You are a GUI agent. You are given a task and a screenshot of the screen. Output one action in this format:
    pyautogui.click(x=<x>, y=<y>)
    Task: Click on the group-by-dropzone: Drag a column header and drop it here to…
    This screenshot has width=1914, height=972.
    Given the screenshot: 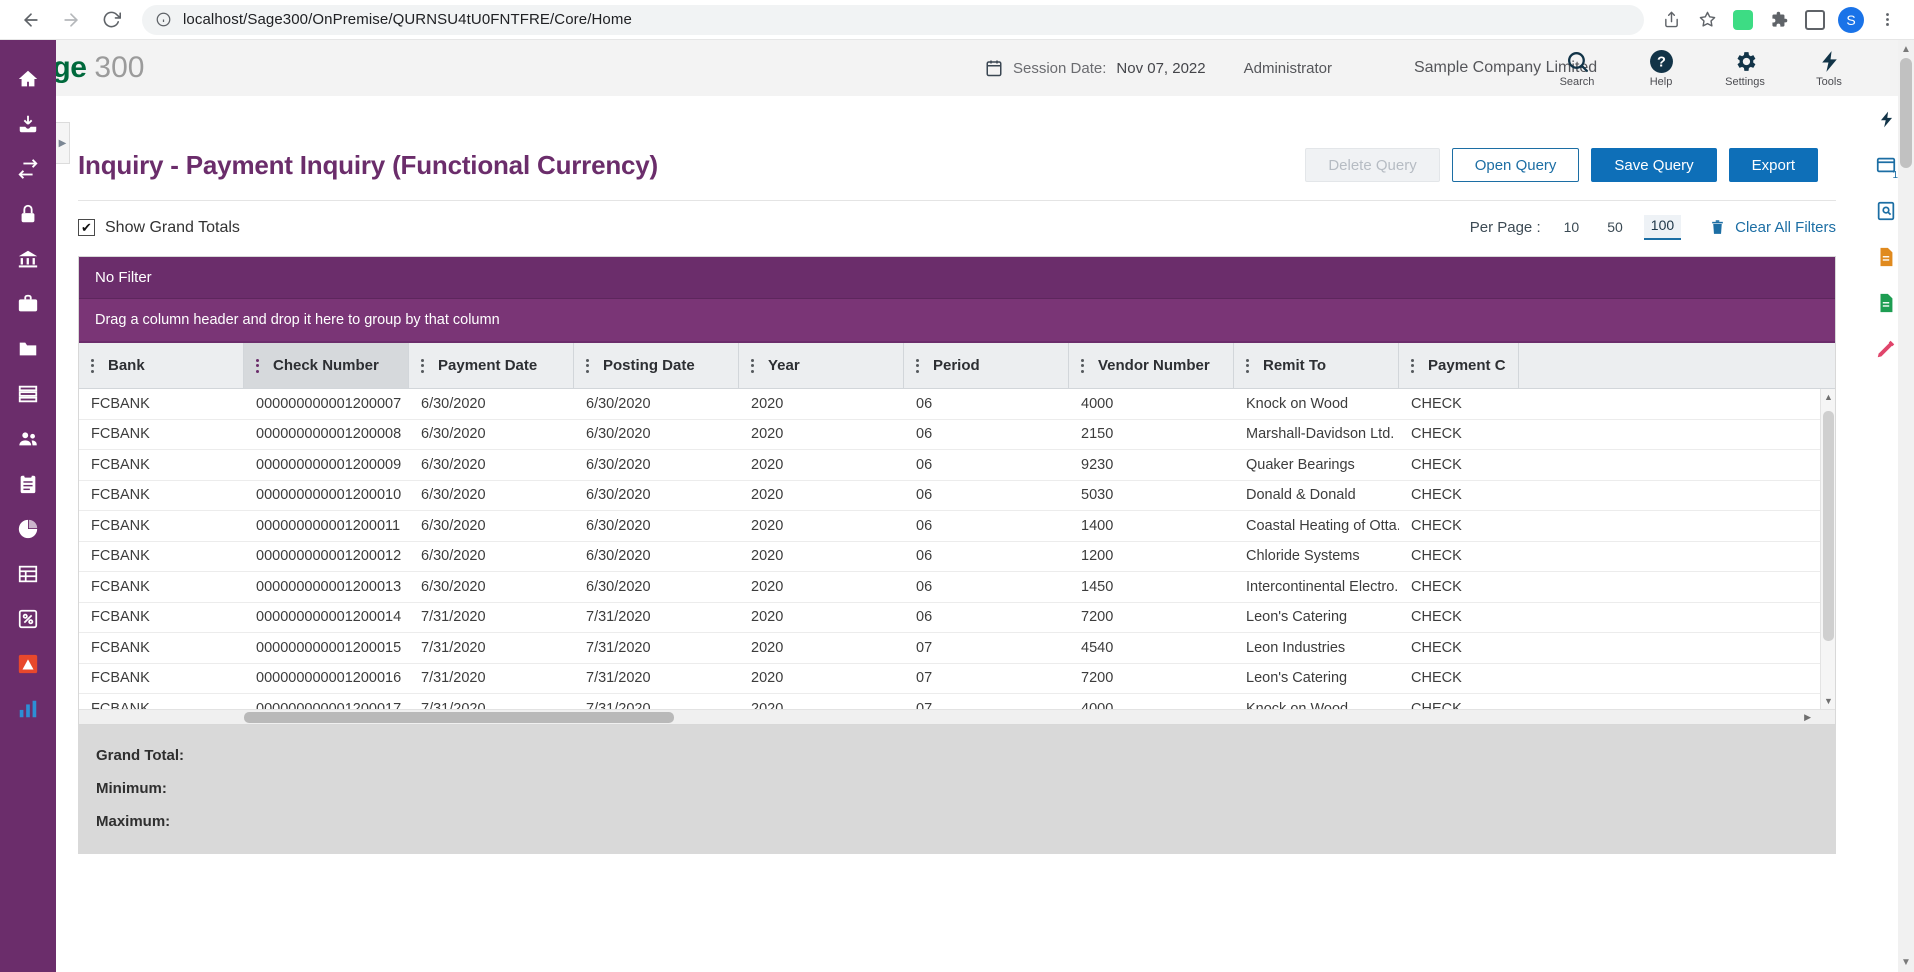 What is the action you would take?
    pyautogui.click(x=957, y=320)
    